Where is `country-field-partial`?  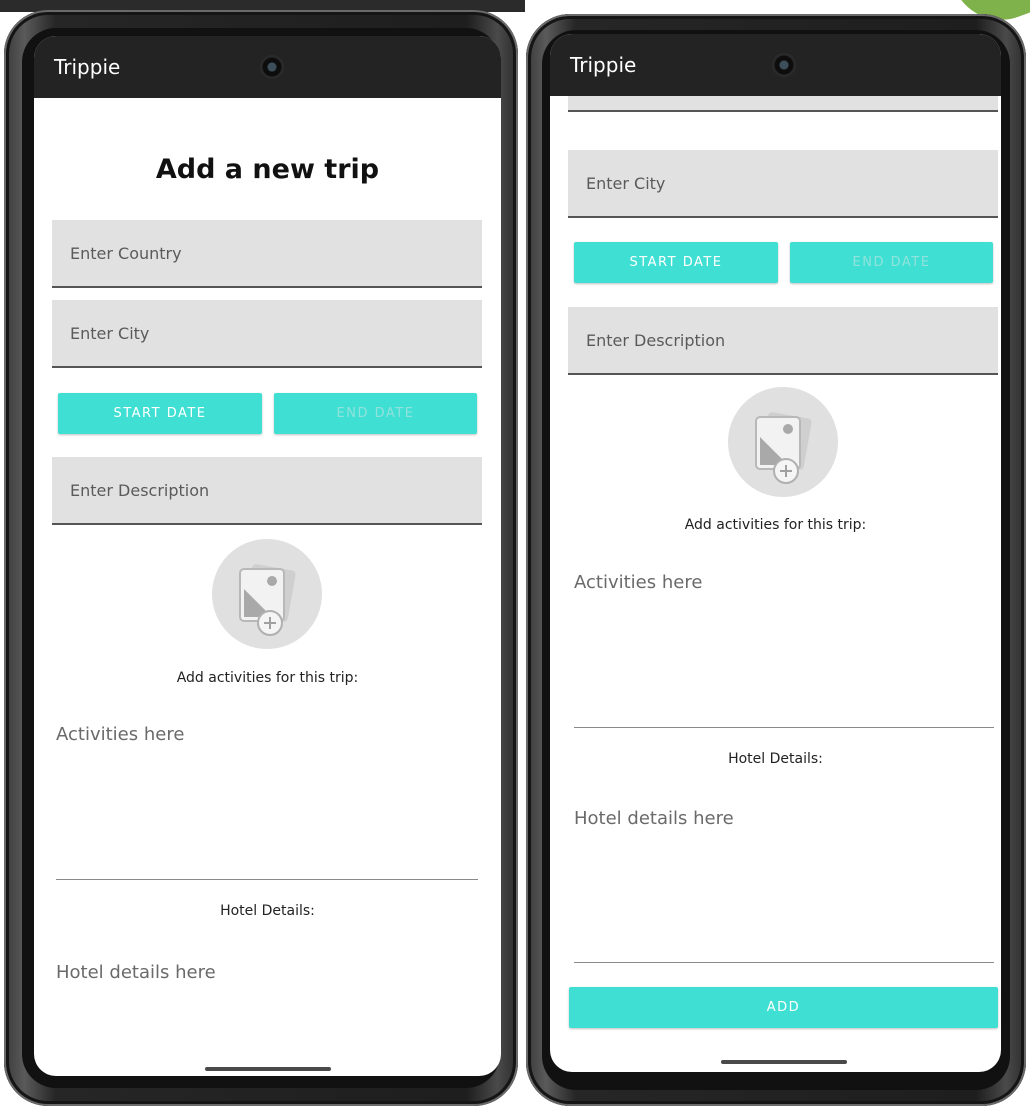
country-field-partial is located at coordinates (783, 104).